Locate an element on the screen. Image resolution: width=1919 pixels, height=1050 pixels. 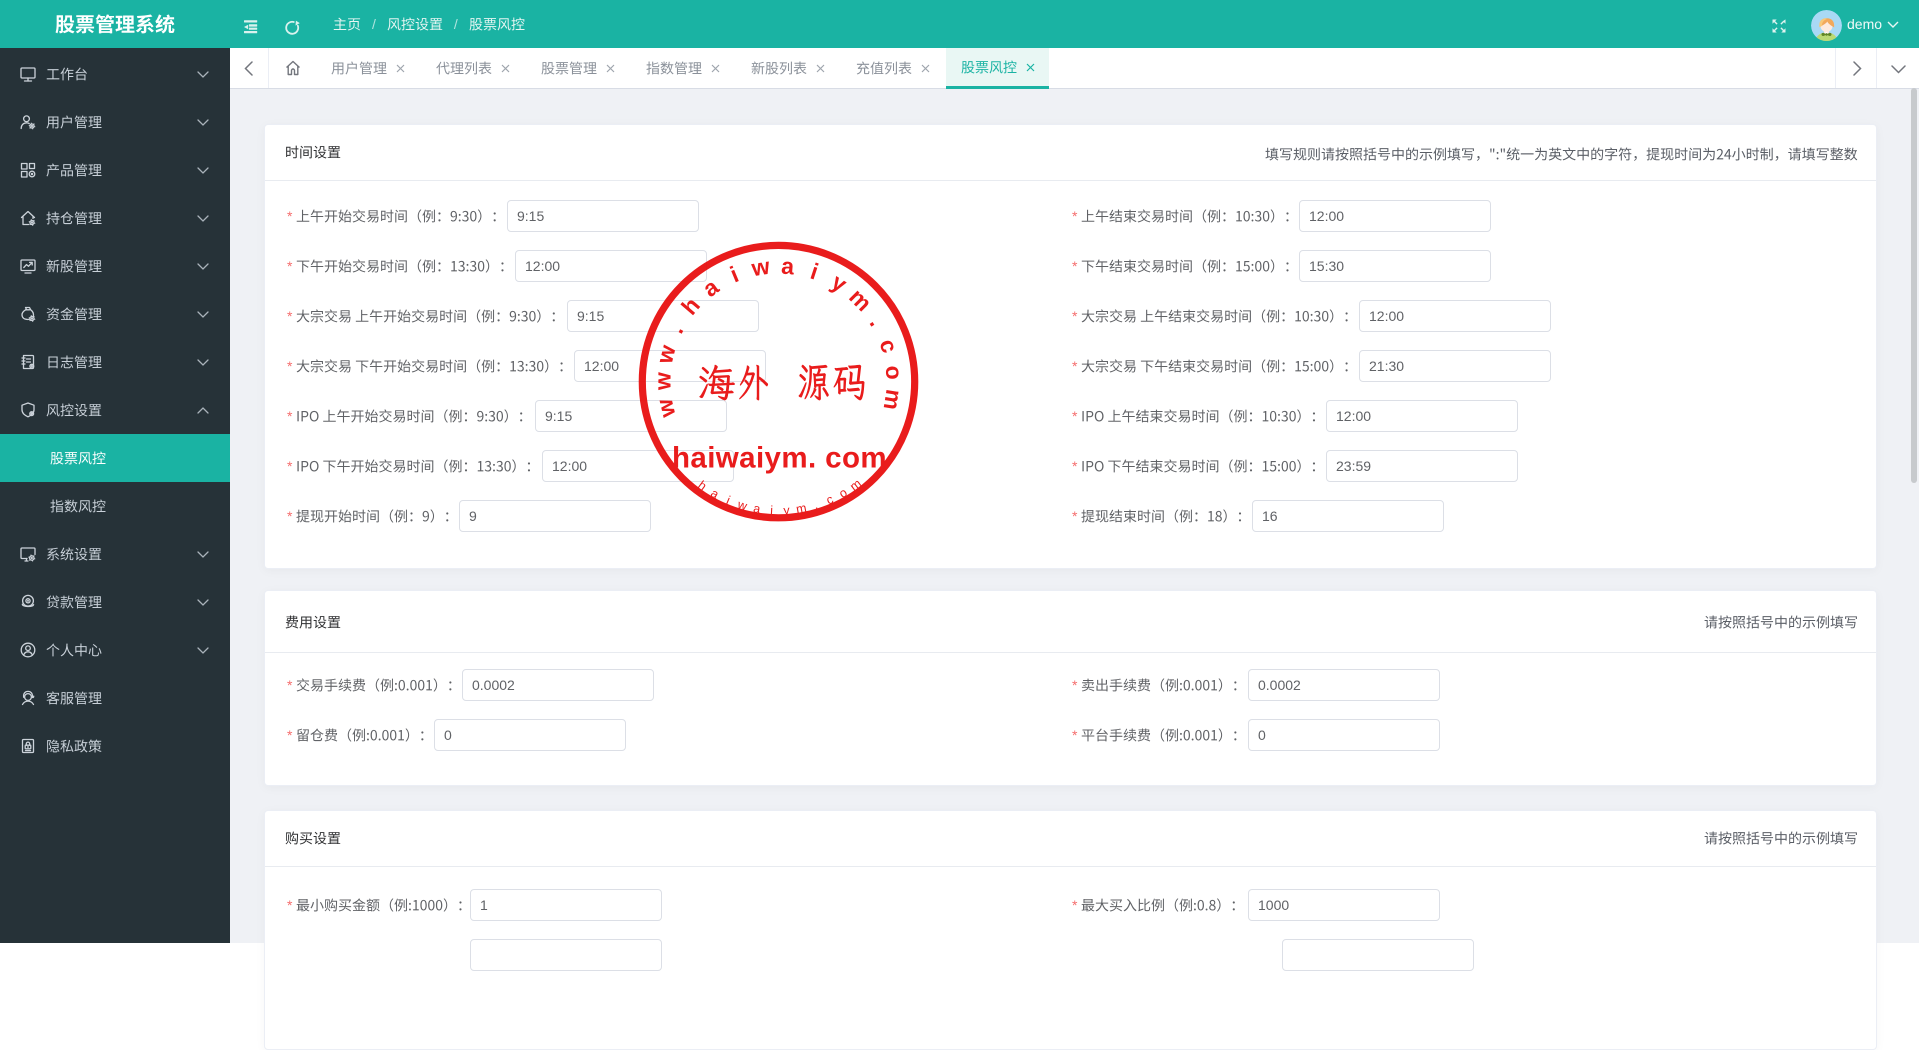
svg-text: h is located at coordinates (690, 306).